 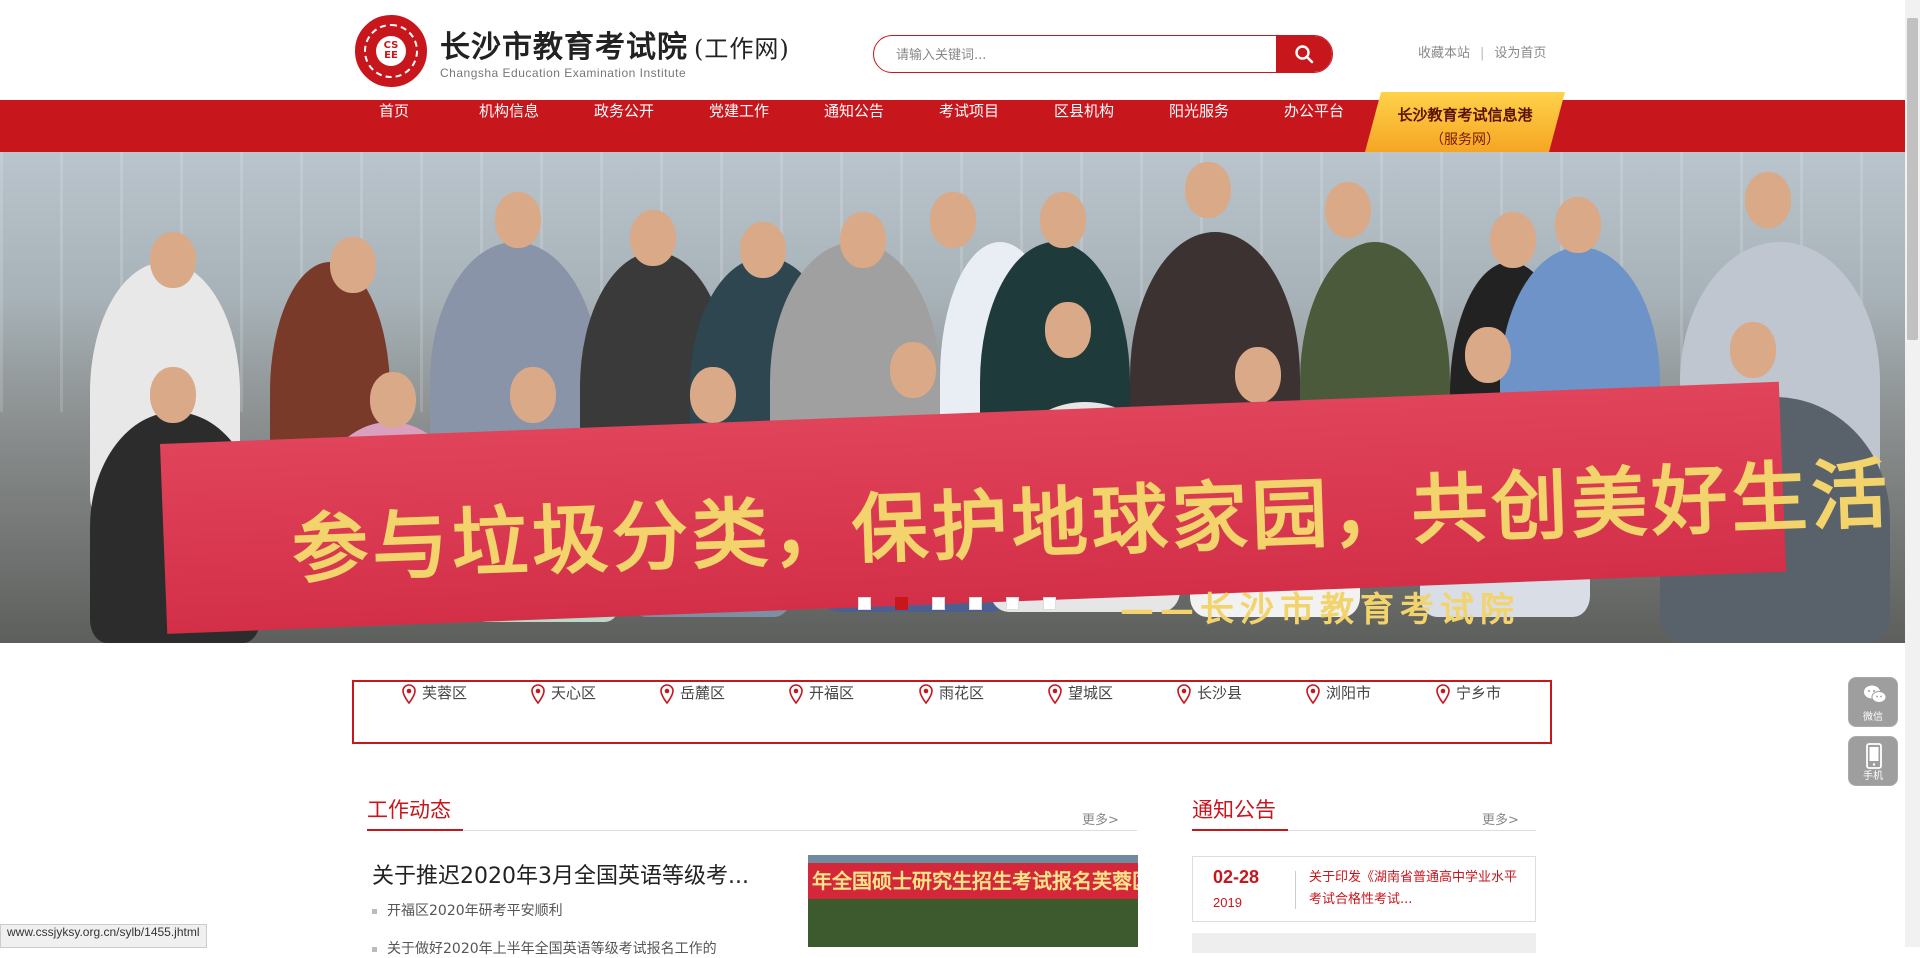 What do you see at coordinates (574, 693) in the screenshot?
I see `district-label: 天心区` at bounding box center [574, 693].